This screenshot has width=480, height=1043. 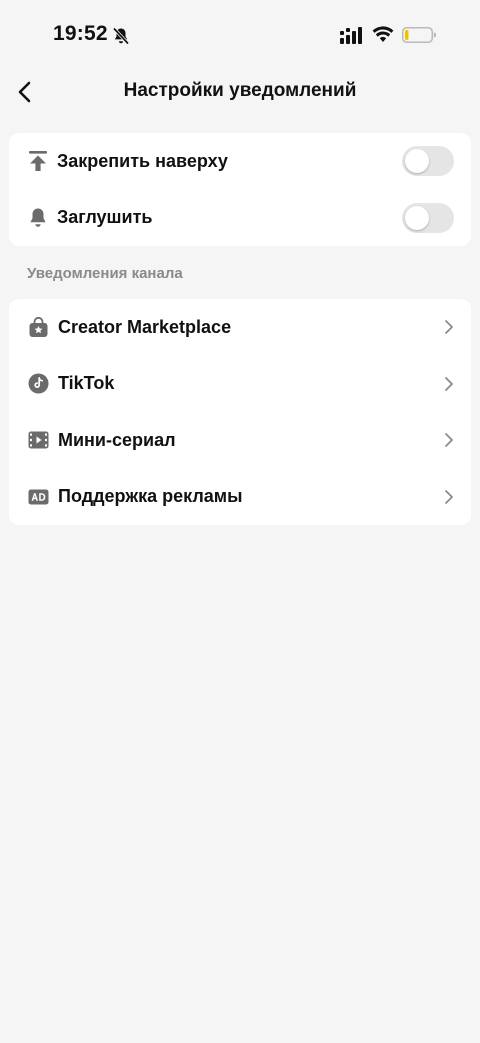 What do you see at coordinates (142, 160) in the screenshot?
I see `pin-to-top-label: Закрепить наверху` at bounding box center [142, 160].